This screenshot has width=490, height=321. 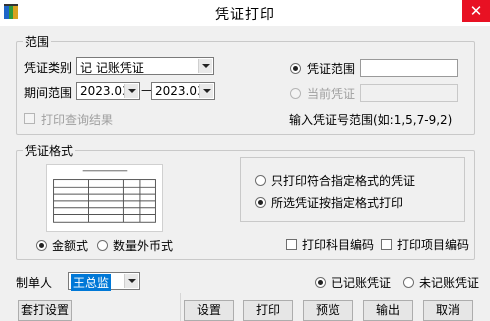 I want to click on current-voucher-radio, so click(x=295, y=93).